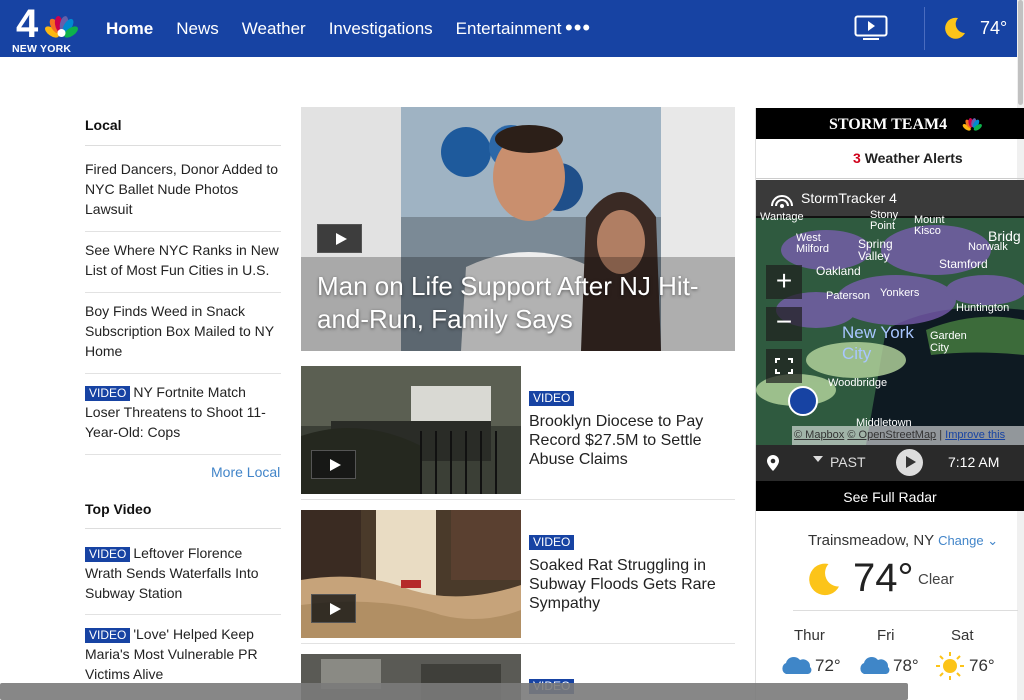 The height and width of the screenshot is (700, 1024). What do you see at coordinates (968, 540) in the screenshot?
I see `change-location-link: Change ⌄` at bounding box center [968, 540].